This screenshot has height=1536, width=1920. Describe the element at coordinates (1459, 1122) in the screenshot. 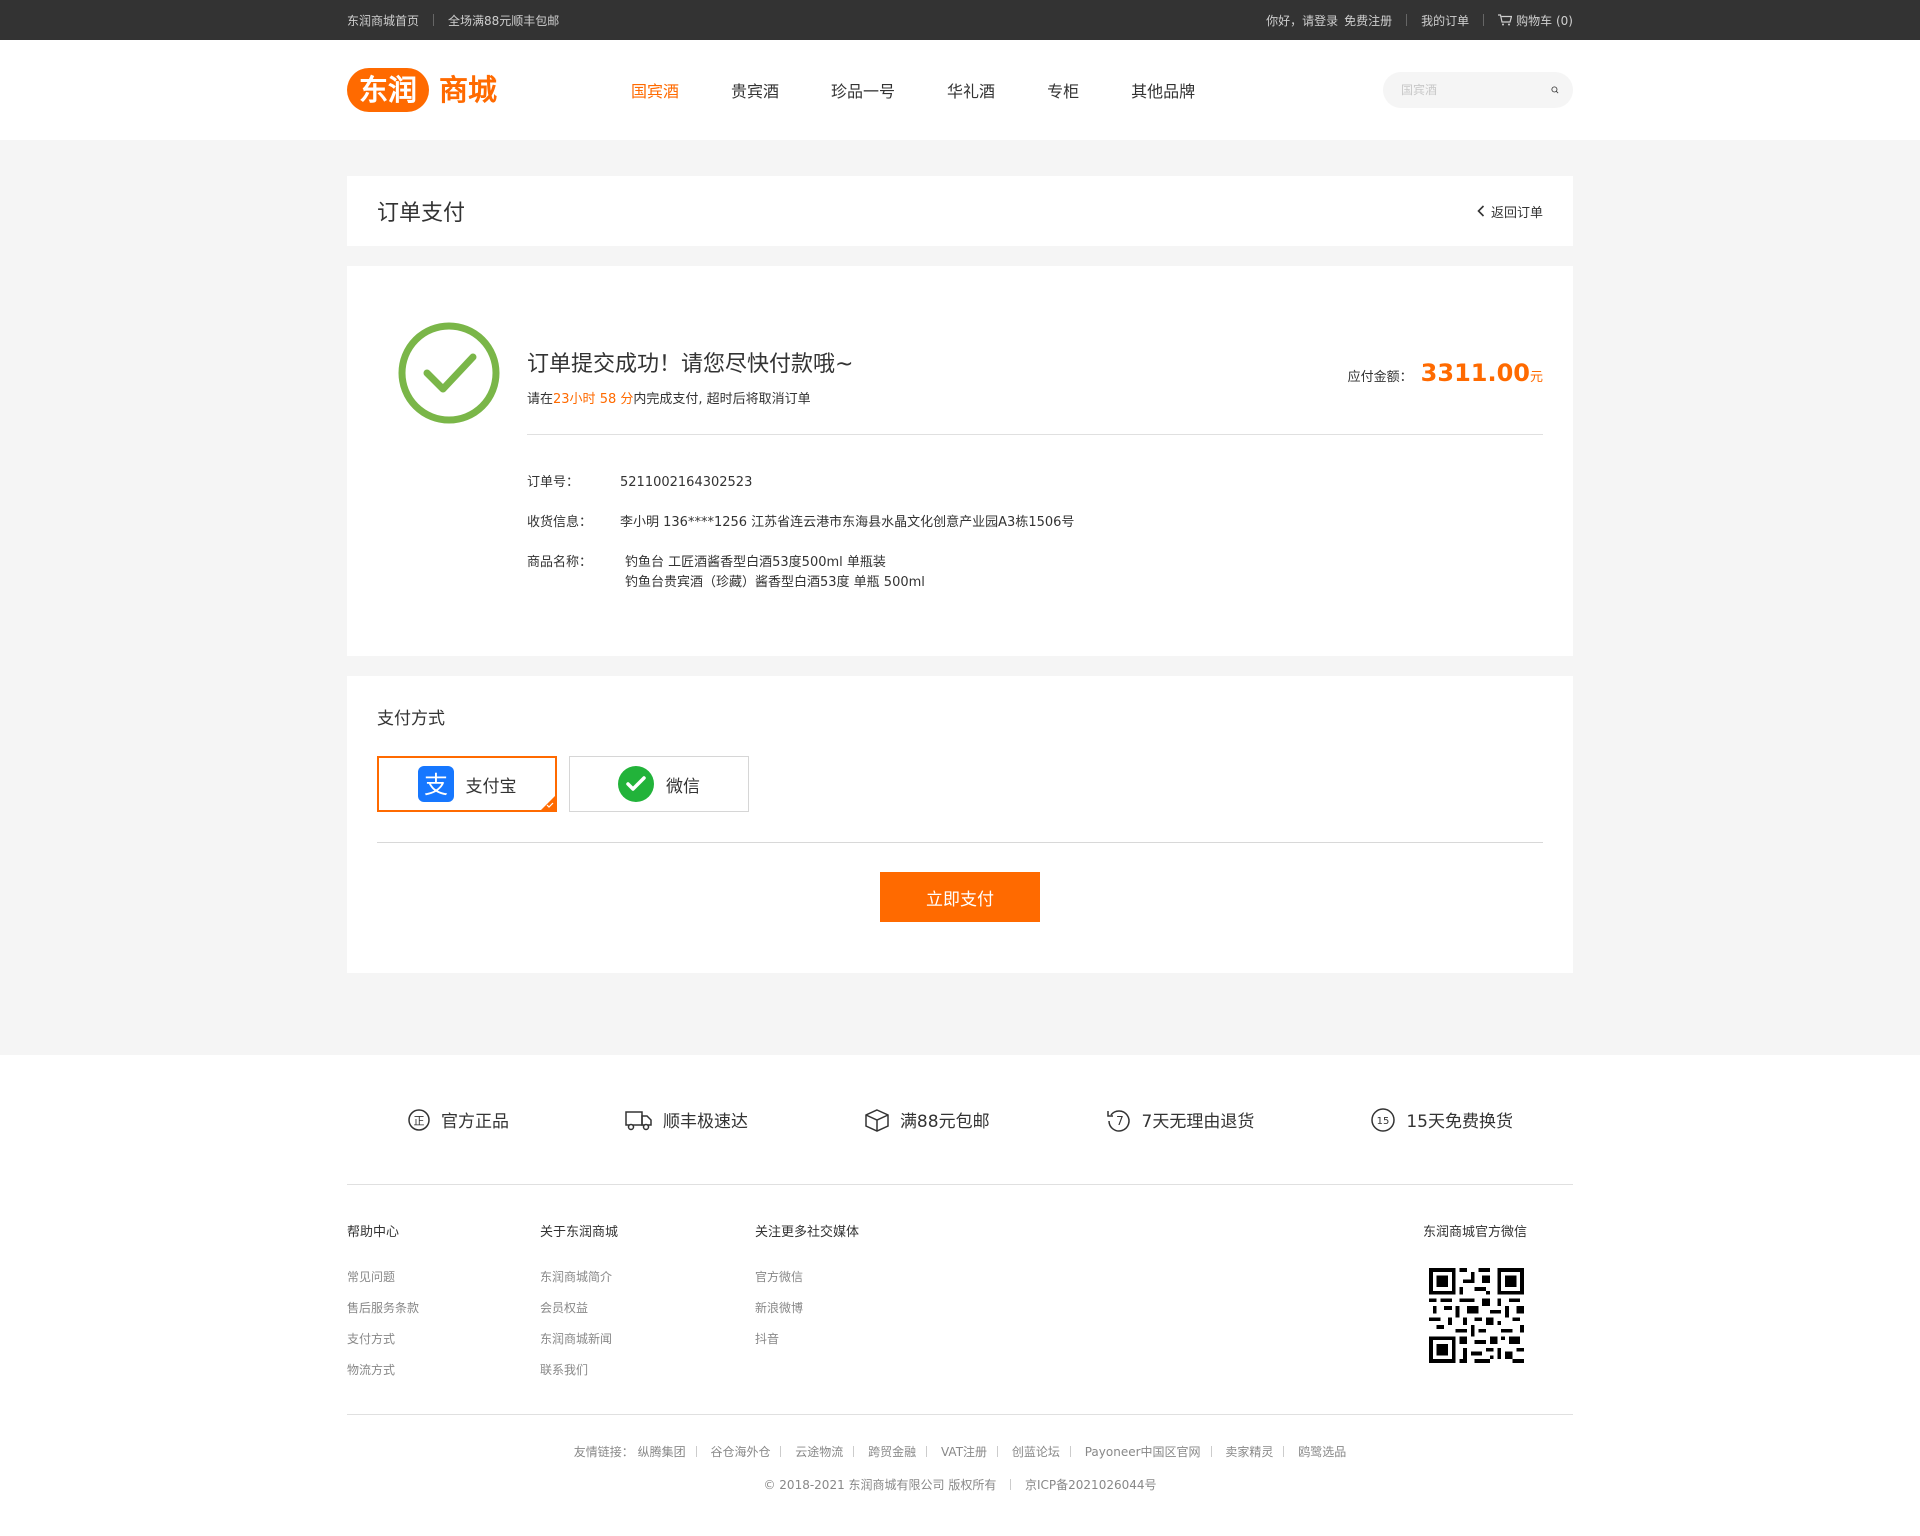

I see `guarantee-label: 15天免费换货` at that location.